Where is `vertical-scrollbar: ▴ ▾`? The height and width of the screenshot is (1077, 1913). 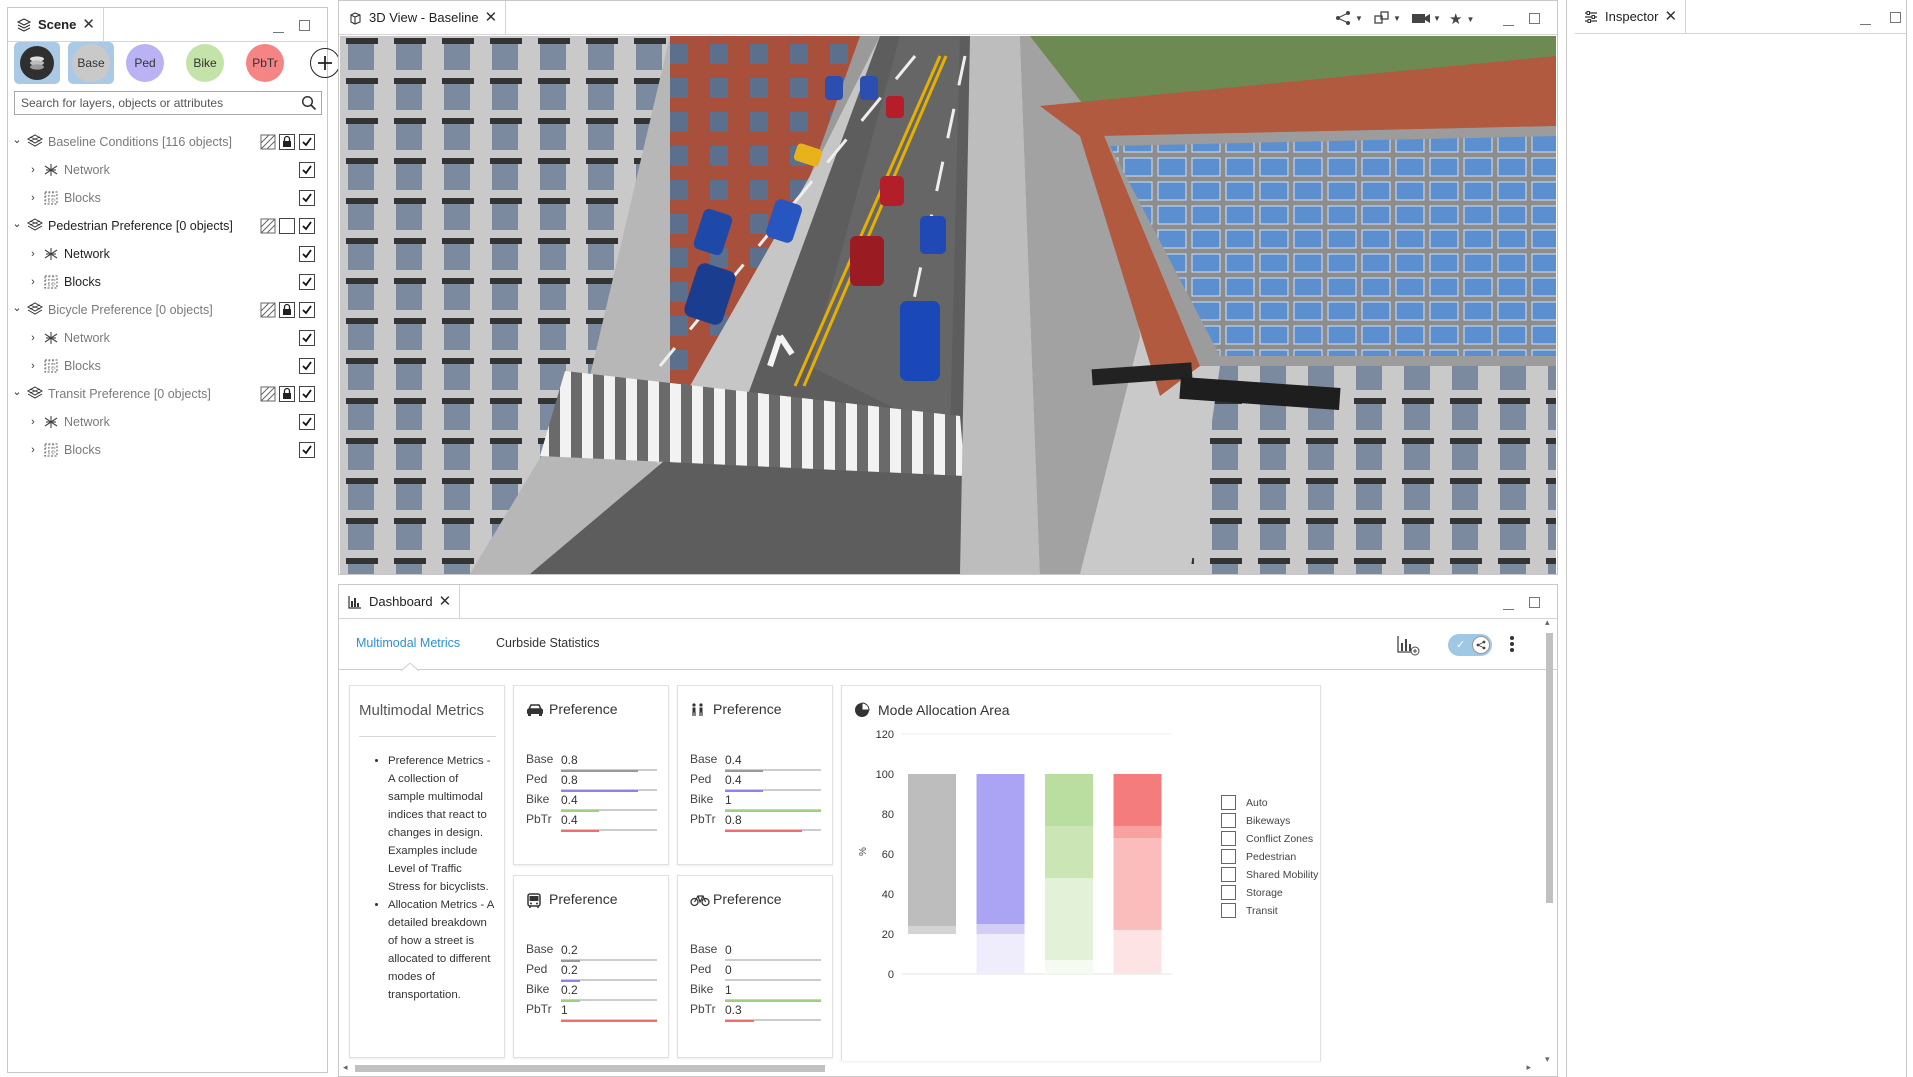 vertical-scrollbar: ▴ ▾ is located at coordinates (1549, 840).